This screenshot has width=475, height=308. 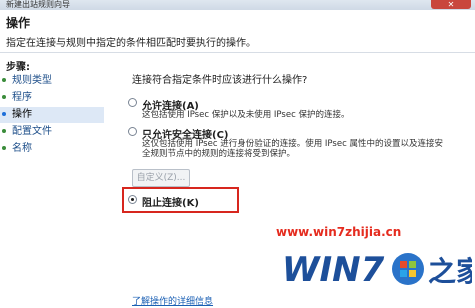 I want to click on allow-description: 这包括使用 IPsec 保护以及未使用 IPsec 保护的连接。, so click(x=246, y=115).